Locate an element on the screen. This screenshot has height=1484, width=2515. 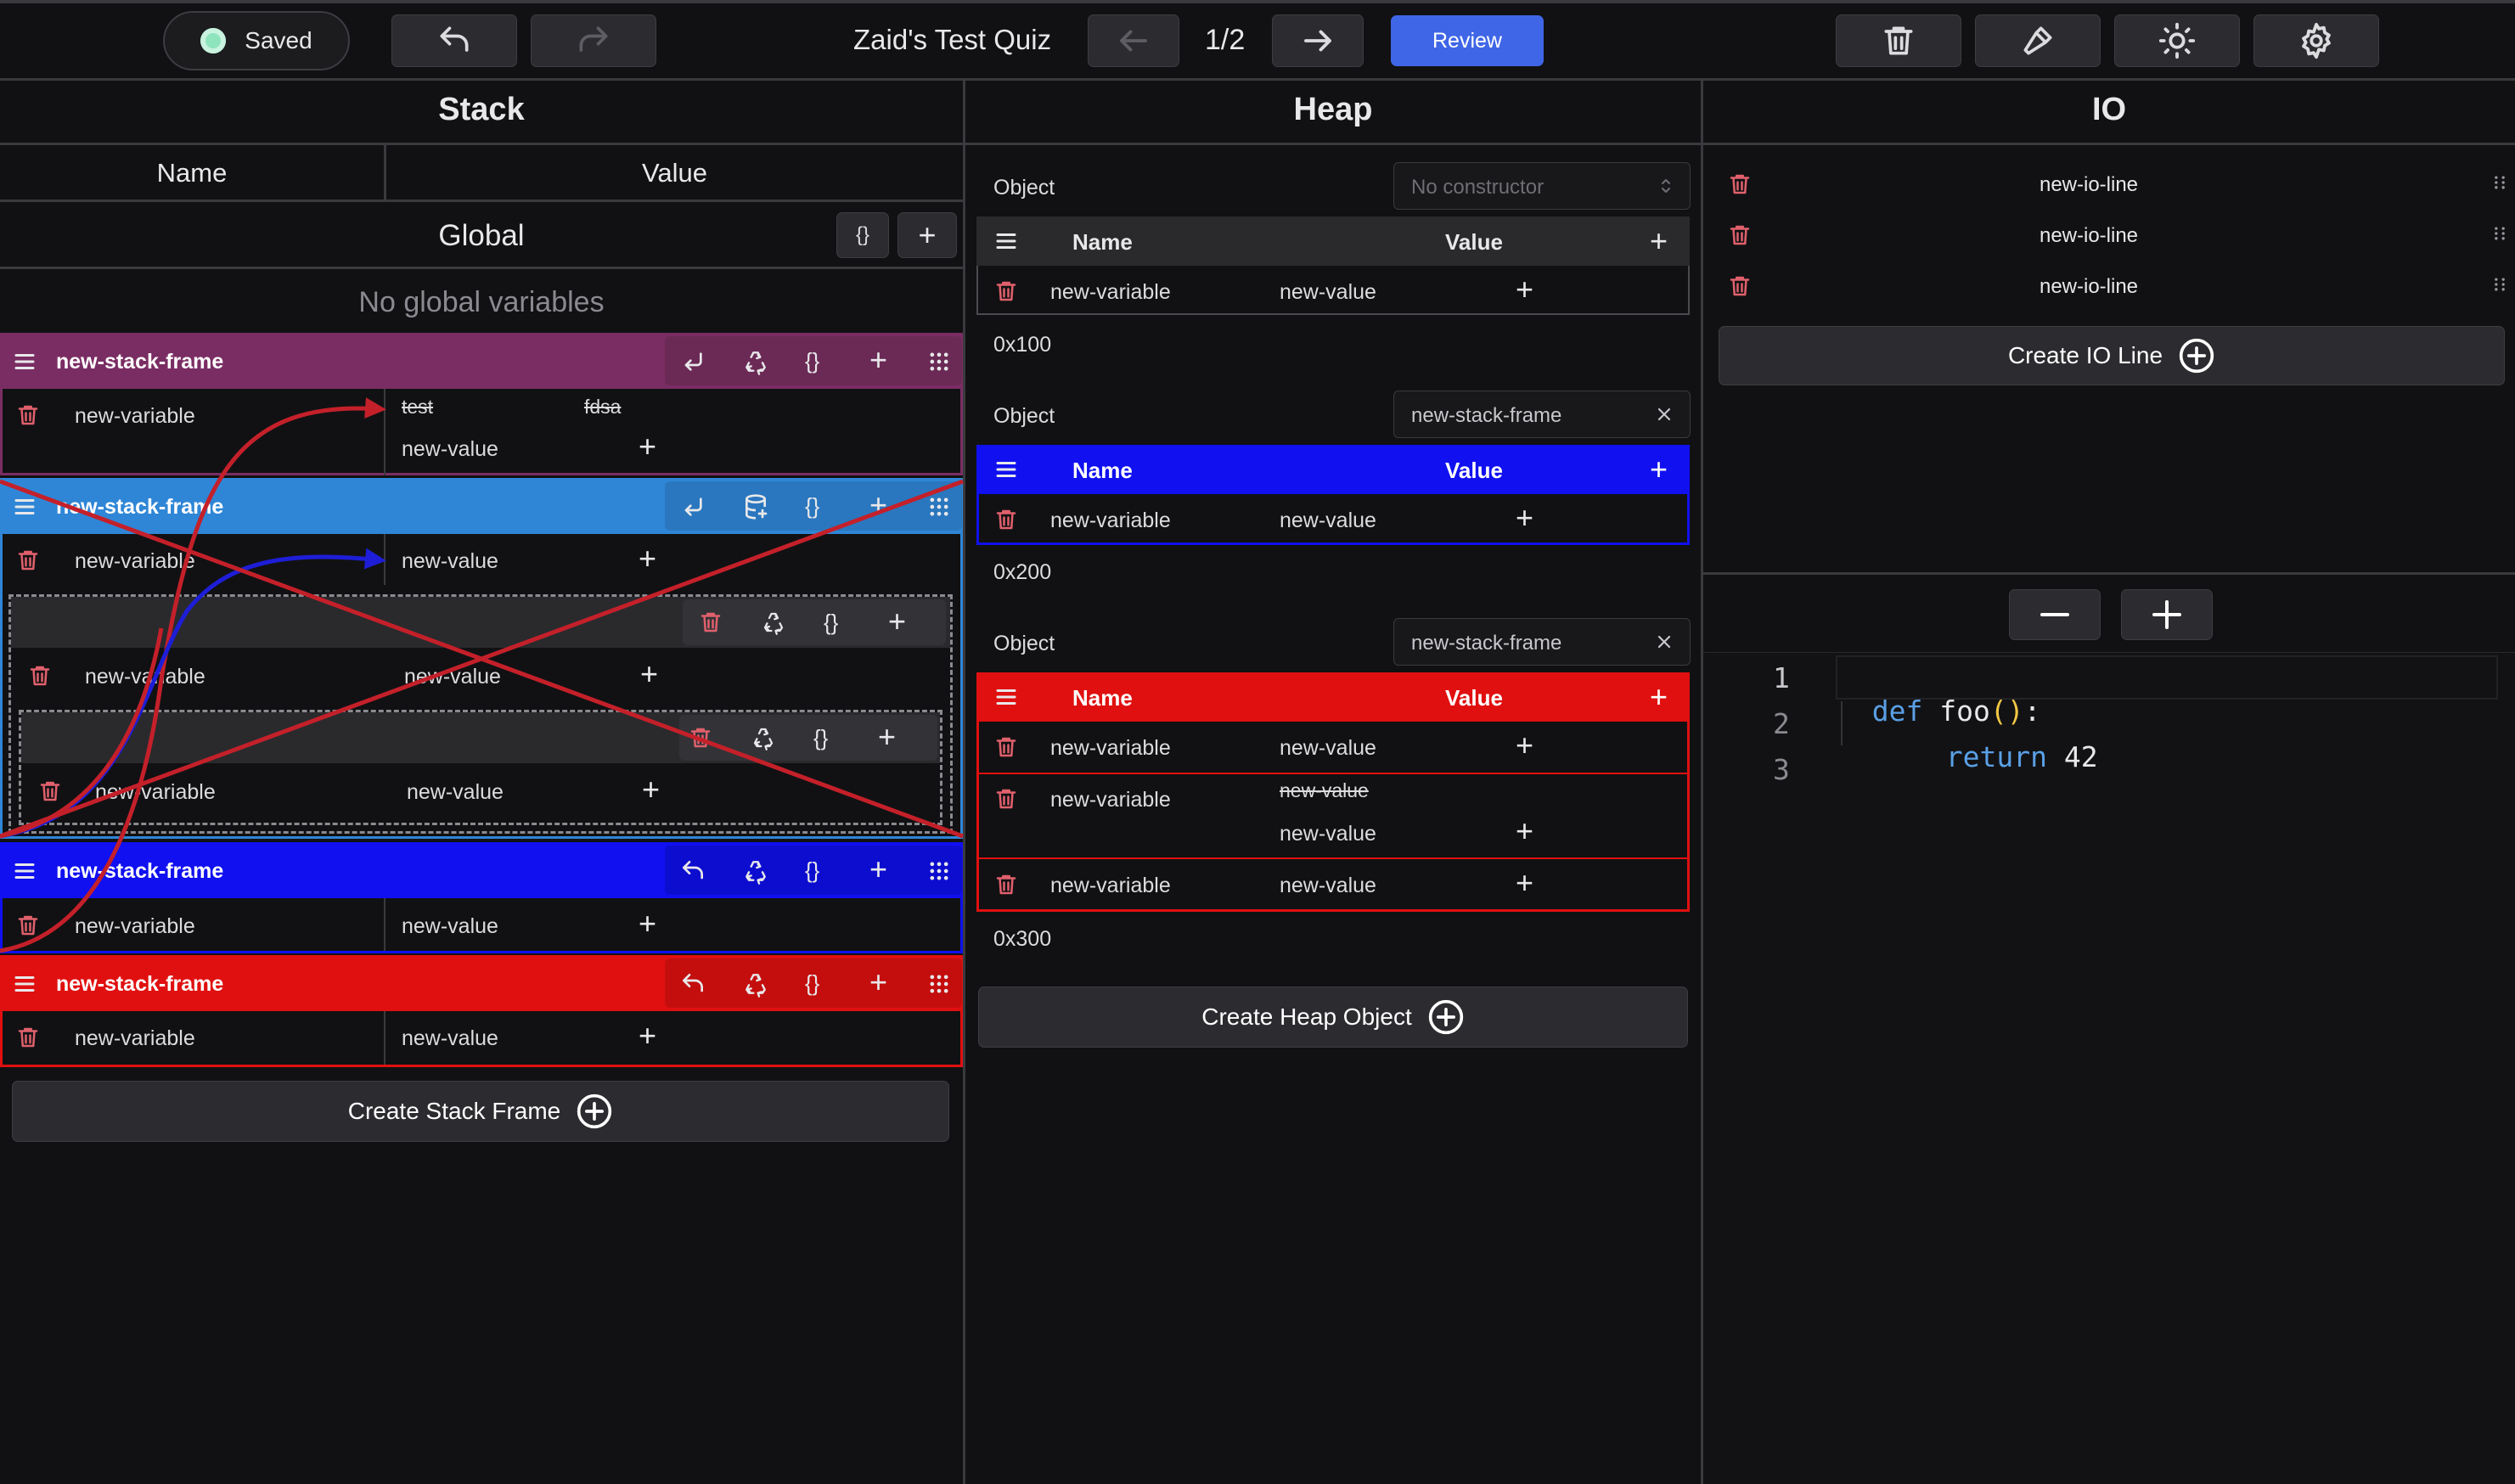
create-io-line-button: Create IO Line is located at coordinates (2112, 356).